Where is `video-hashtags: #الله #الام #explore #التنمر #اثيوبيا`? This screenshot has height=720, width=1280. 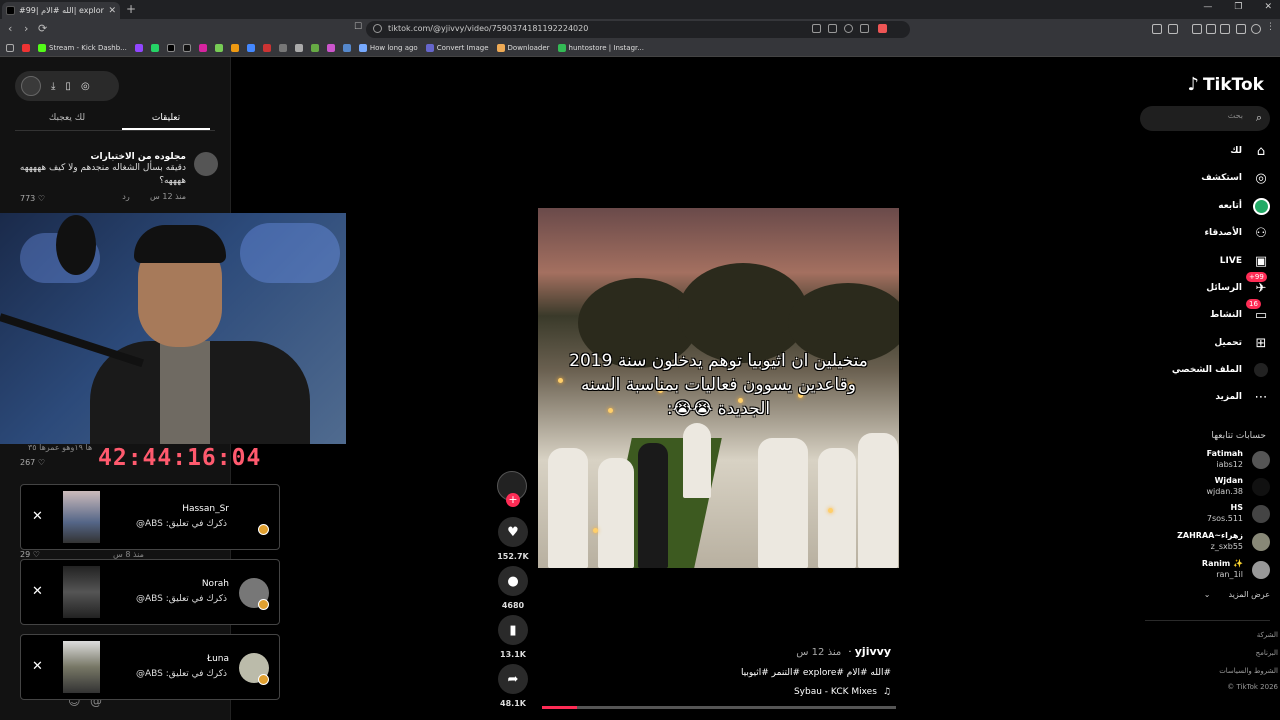
video-hashtags: #الله #الام #explore #التنمر #اثيوبيا is located at coordinates (816, 673).